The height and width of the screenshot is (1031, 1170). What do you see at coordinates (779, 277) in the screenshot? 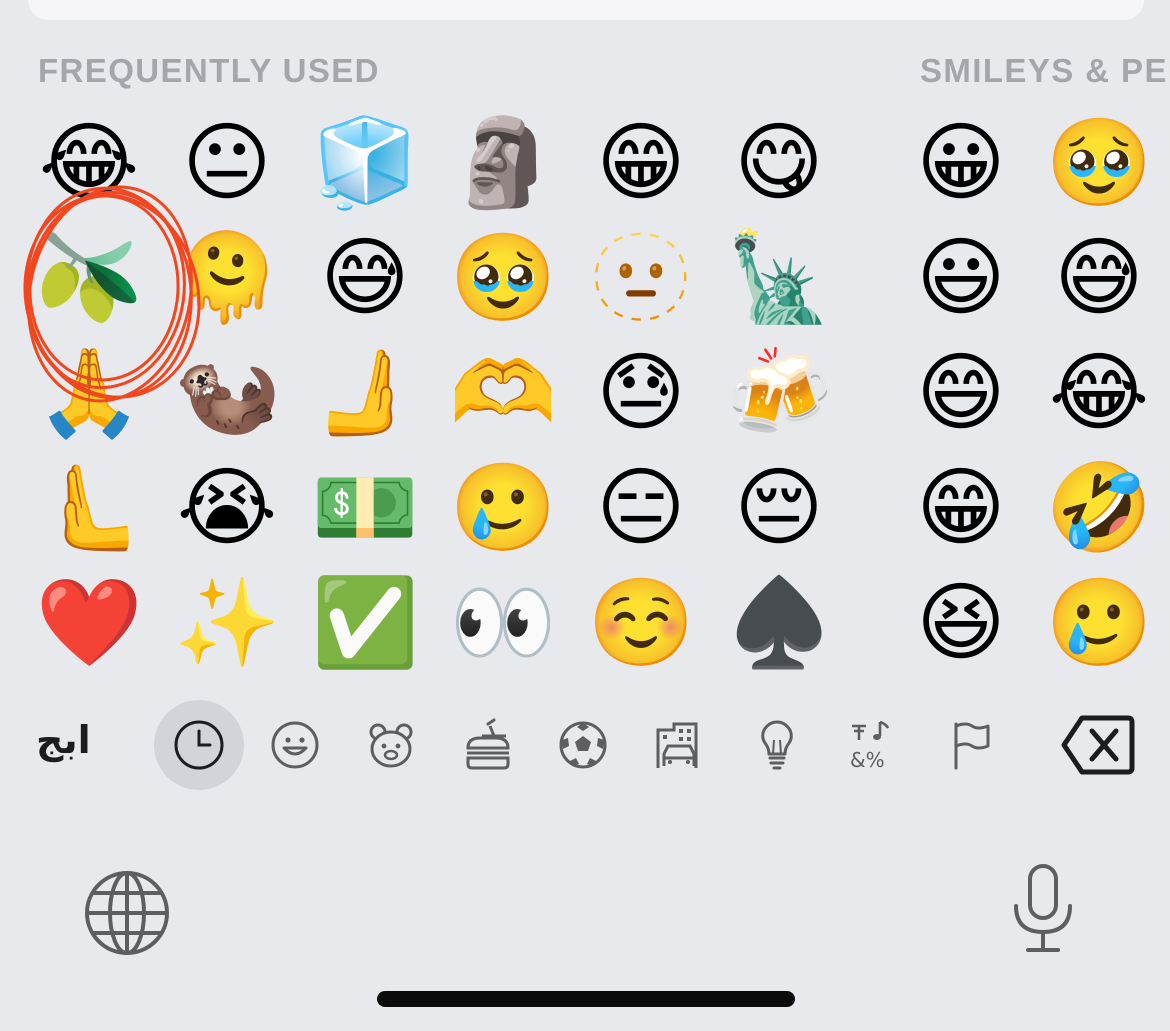
I see `emoji-key: 🗽` at bounding box center [779, 277].